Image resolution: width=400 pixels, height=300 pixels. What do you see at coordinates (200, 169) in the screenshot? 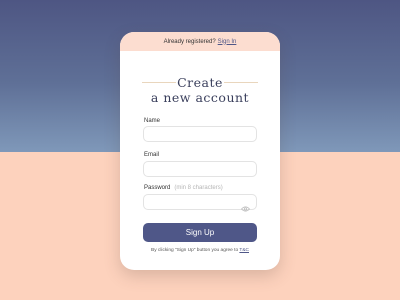
I see `email-input` at bounding box center [200, 169].